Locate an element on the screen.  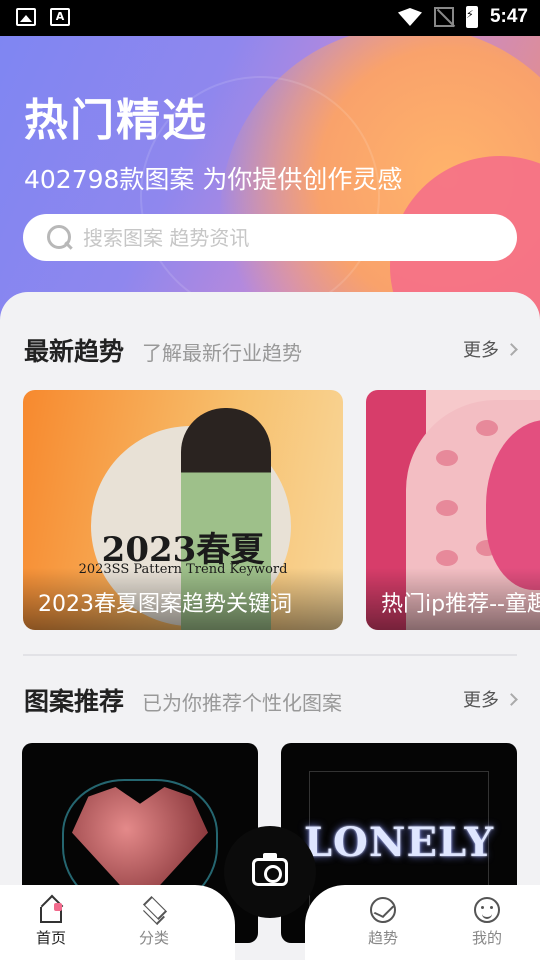
trend-card-caption: 2023春夏图案趋势关键词 is located at coordinates (183, 599).